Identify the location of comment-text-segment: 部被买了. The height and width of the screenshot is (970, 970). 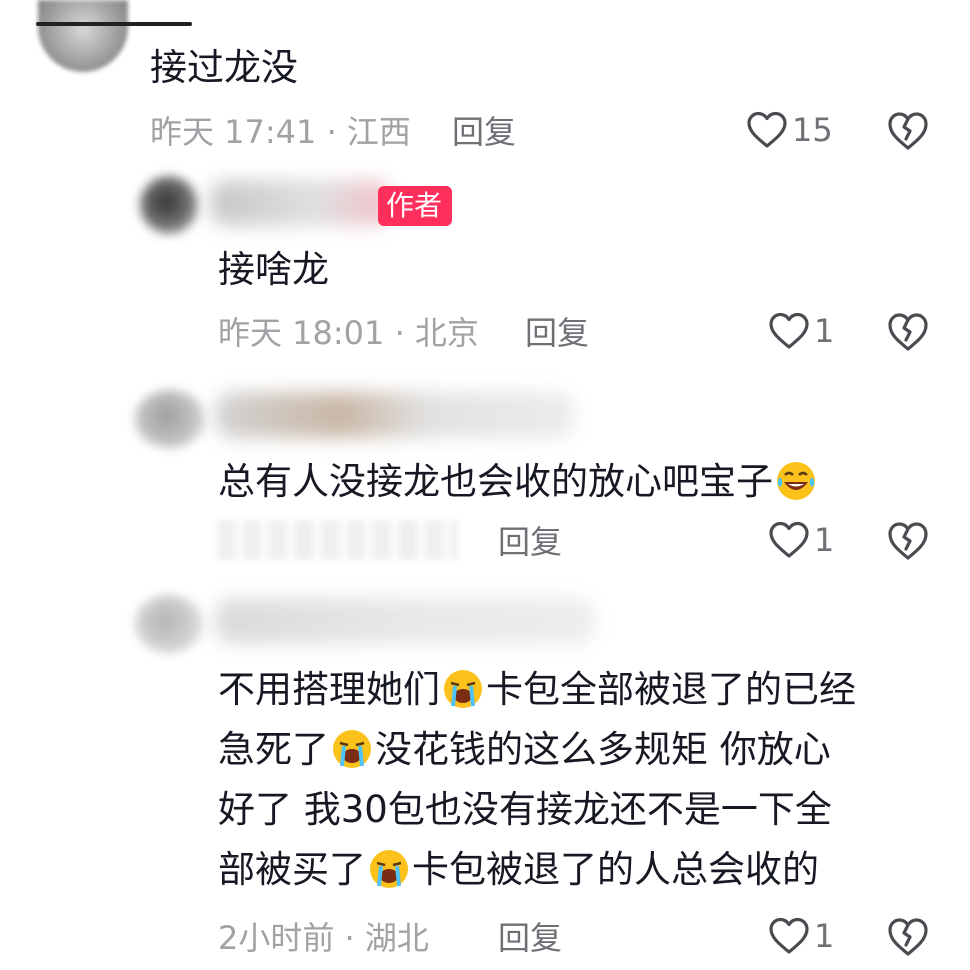
(292, 869).